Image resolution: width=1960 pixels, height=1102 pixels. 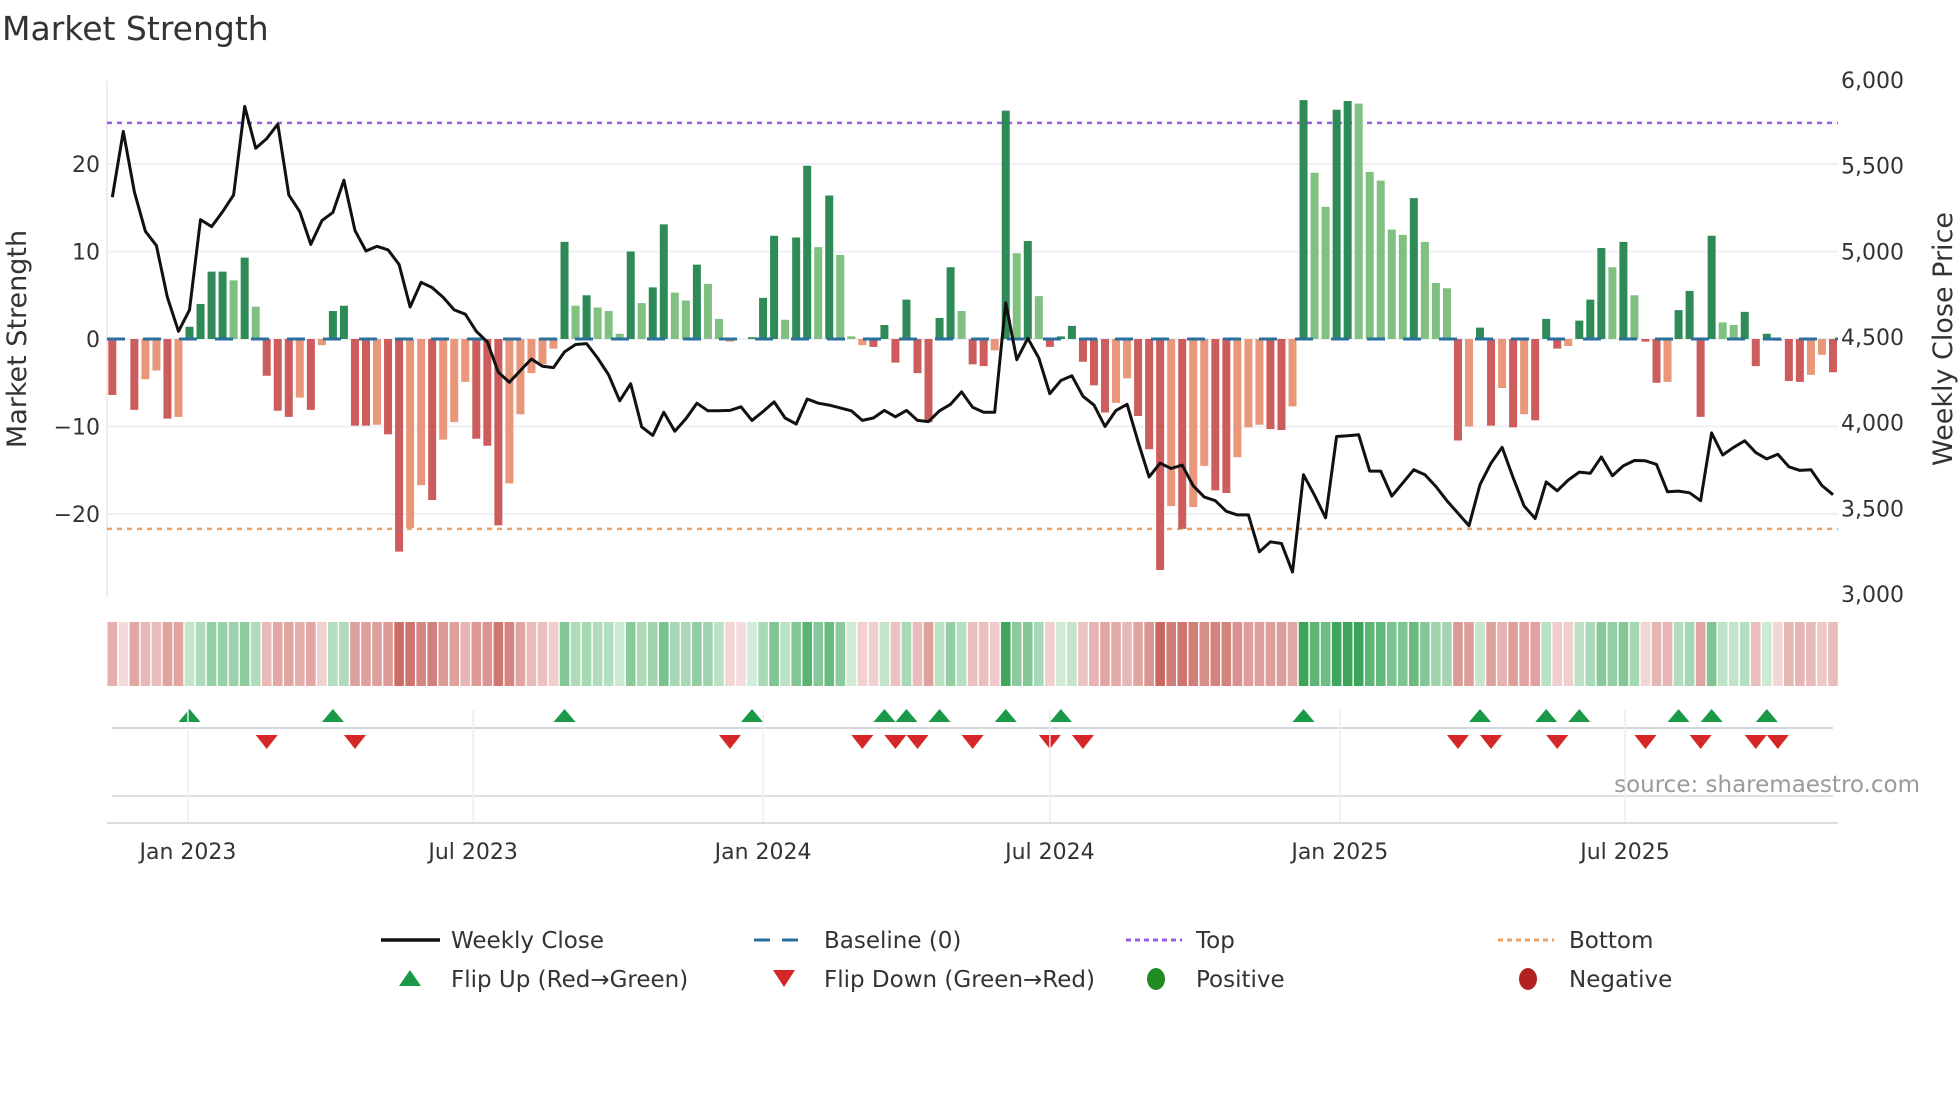 I want to click on y2-tick-label: 3,000, so click(x=1872, y=595).